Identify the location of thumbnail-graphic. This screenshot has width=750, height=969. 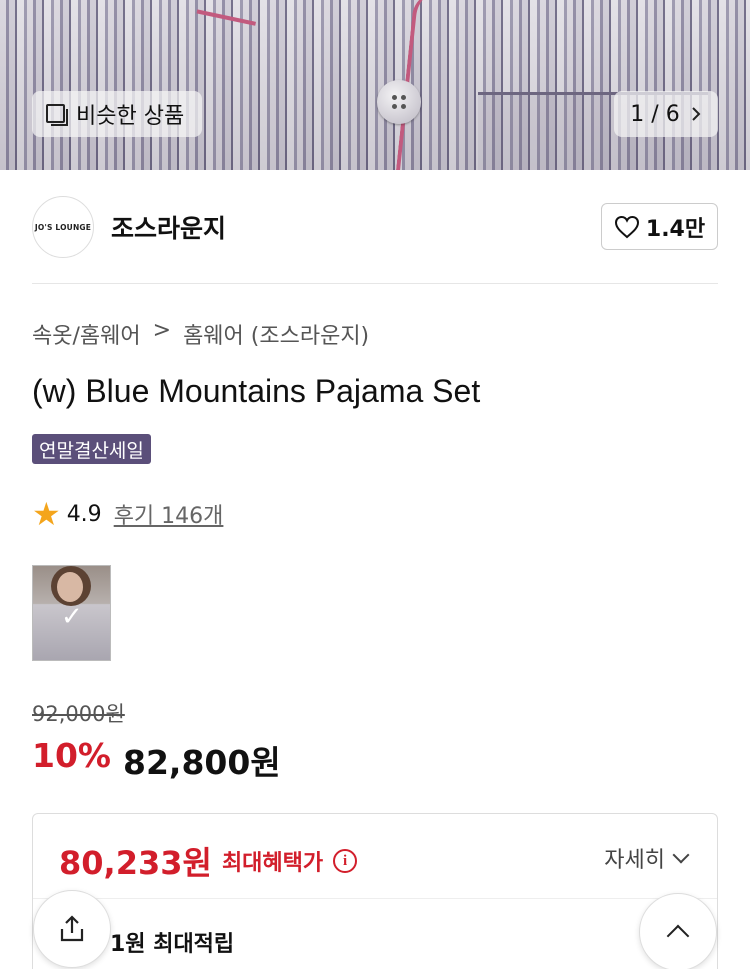
(70, 587).